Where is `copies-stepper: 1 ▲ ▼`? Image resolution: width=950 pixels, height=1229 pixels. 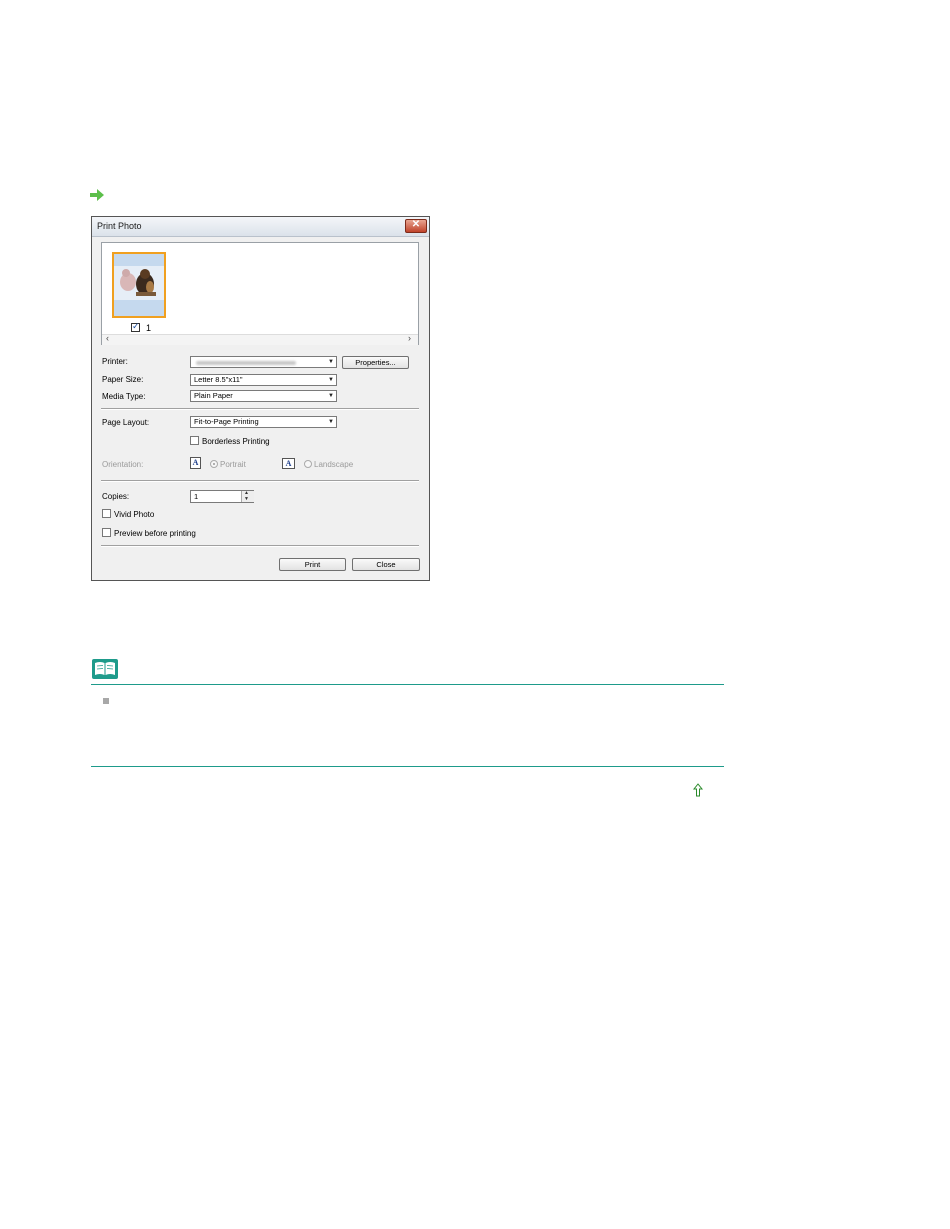
copies-stepper: 1 ▲ ▼ is located at coordinates (222, 496).